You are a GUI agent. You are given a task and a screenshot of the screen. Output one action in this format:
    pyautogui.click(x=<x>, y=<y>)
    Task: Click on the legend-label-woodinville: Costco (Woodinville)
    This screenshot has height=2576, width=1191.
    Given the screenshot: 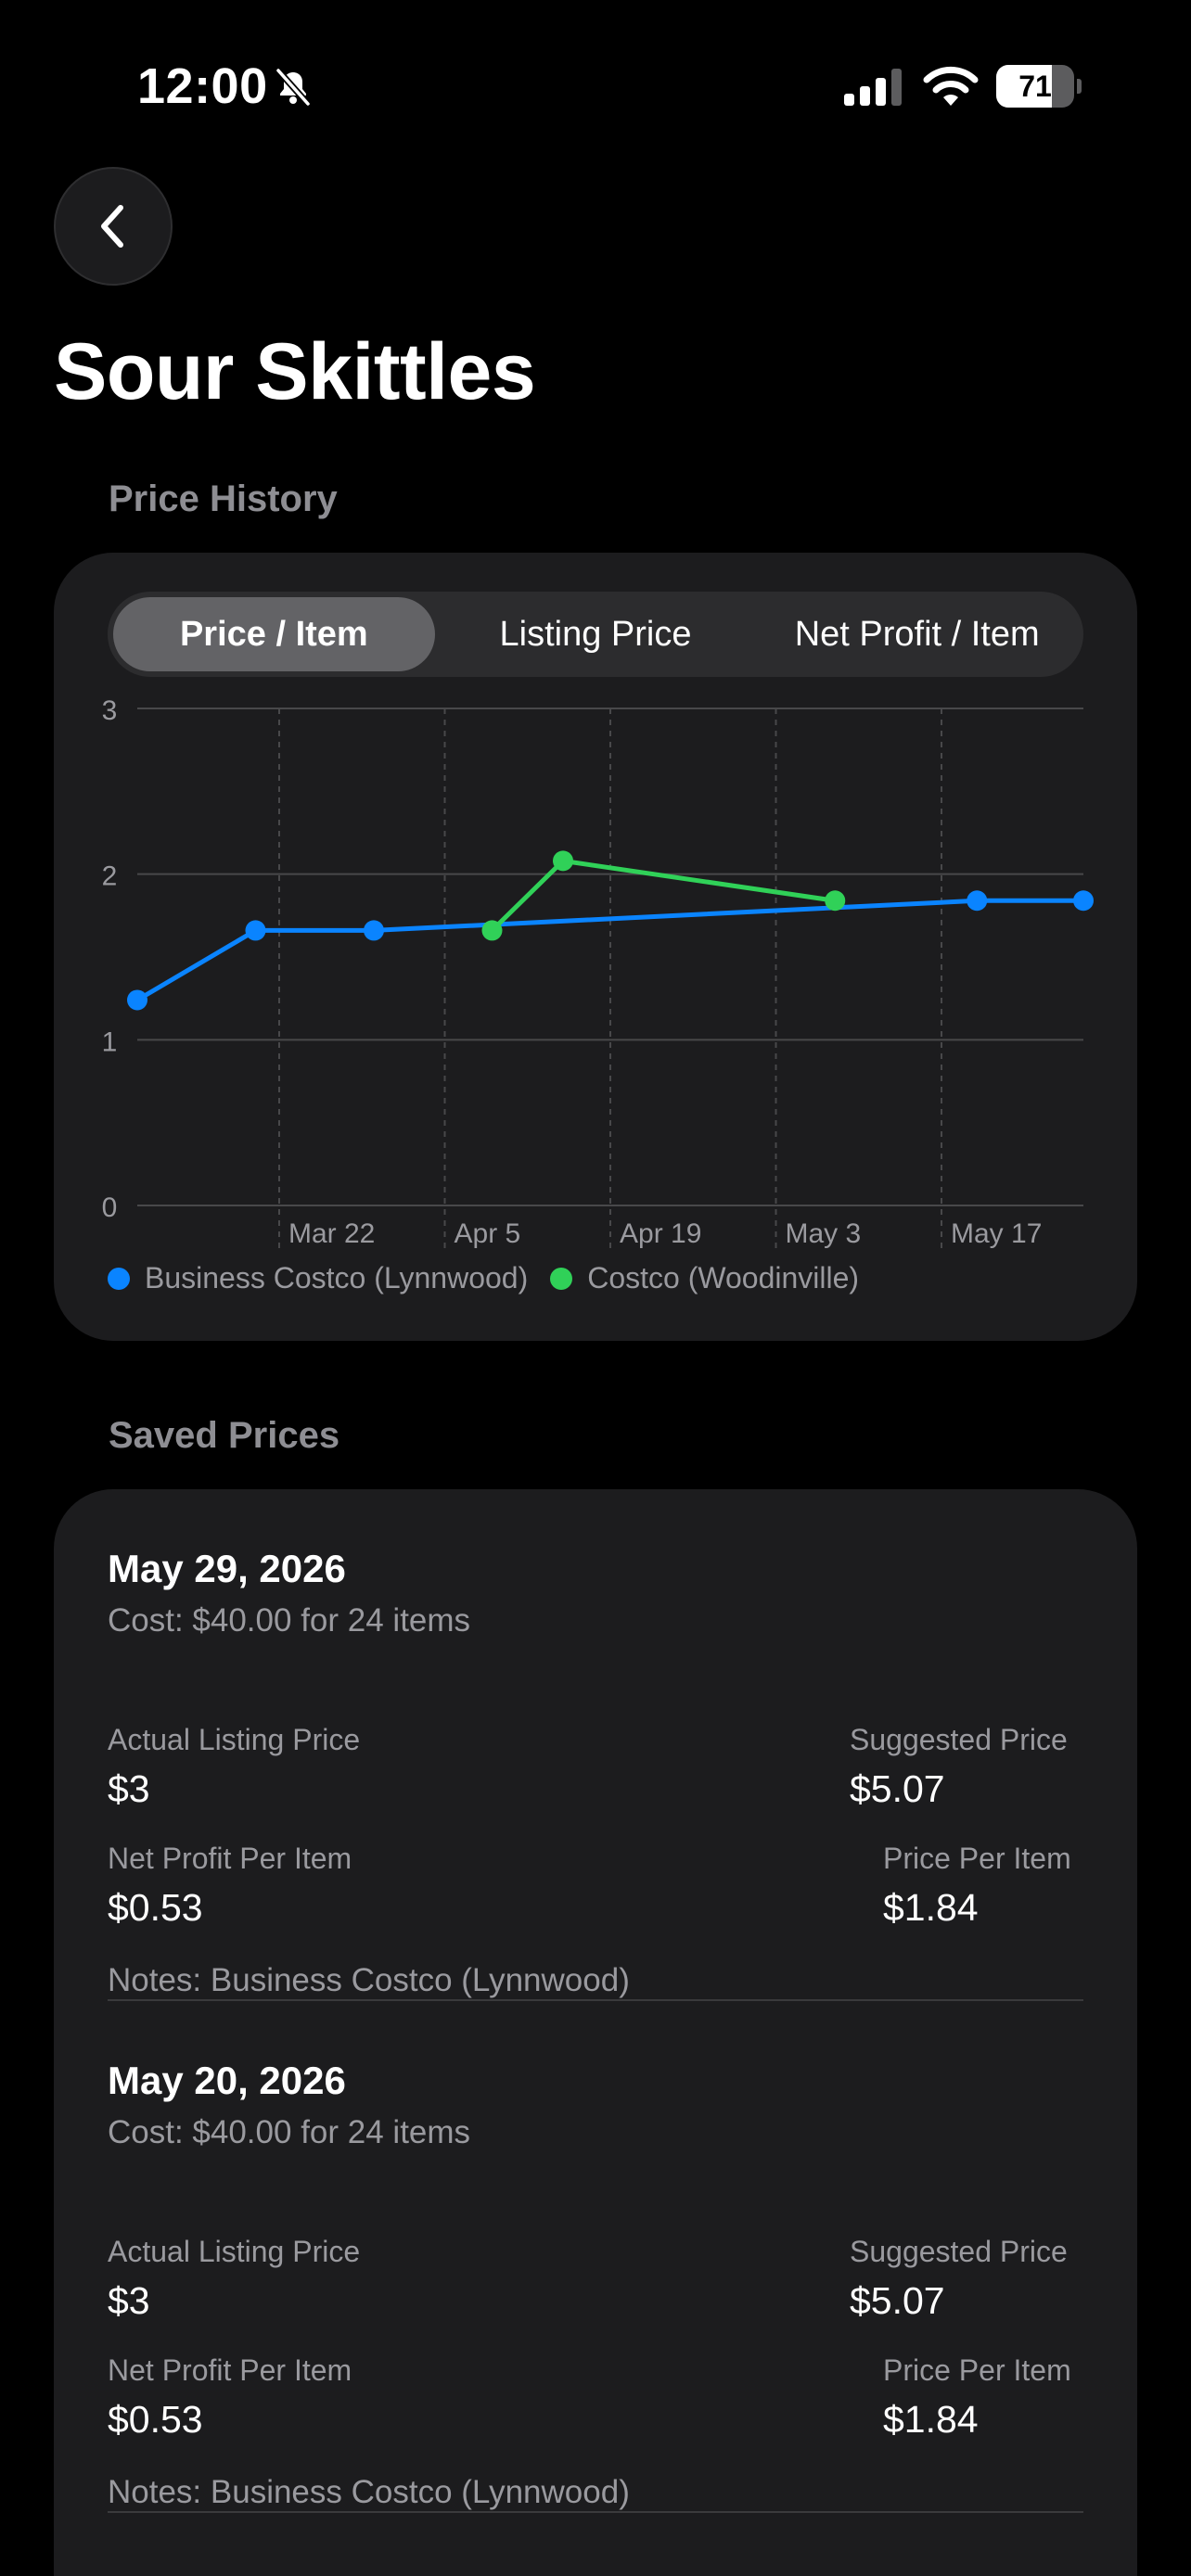 What is the action you would take?
    pyautogui.click(x=723, y=1277)
    